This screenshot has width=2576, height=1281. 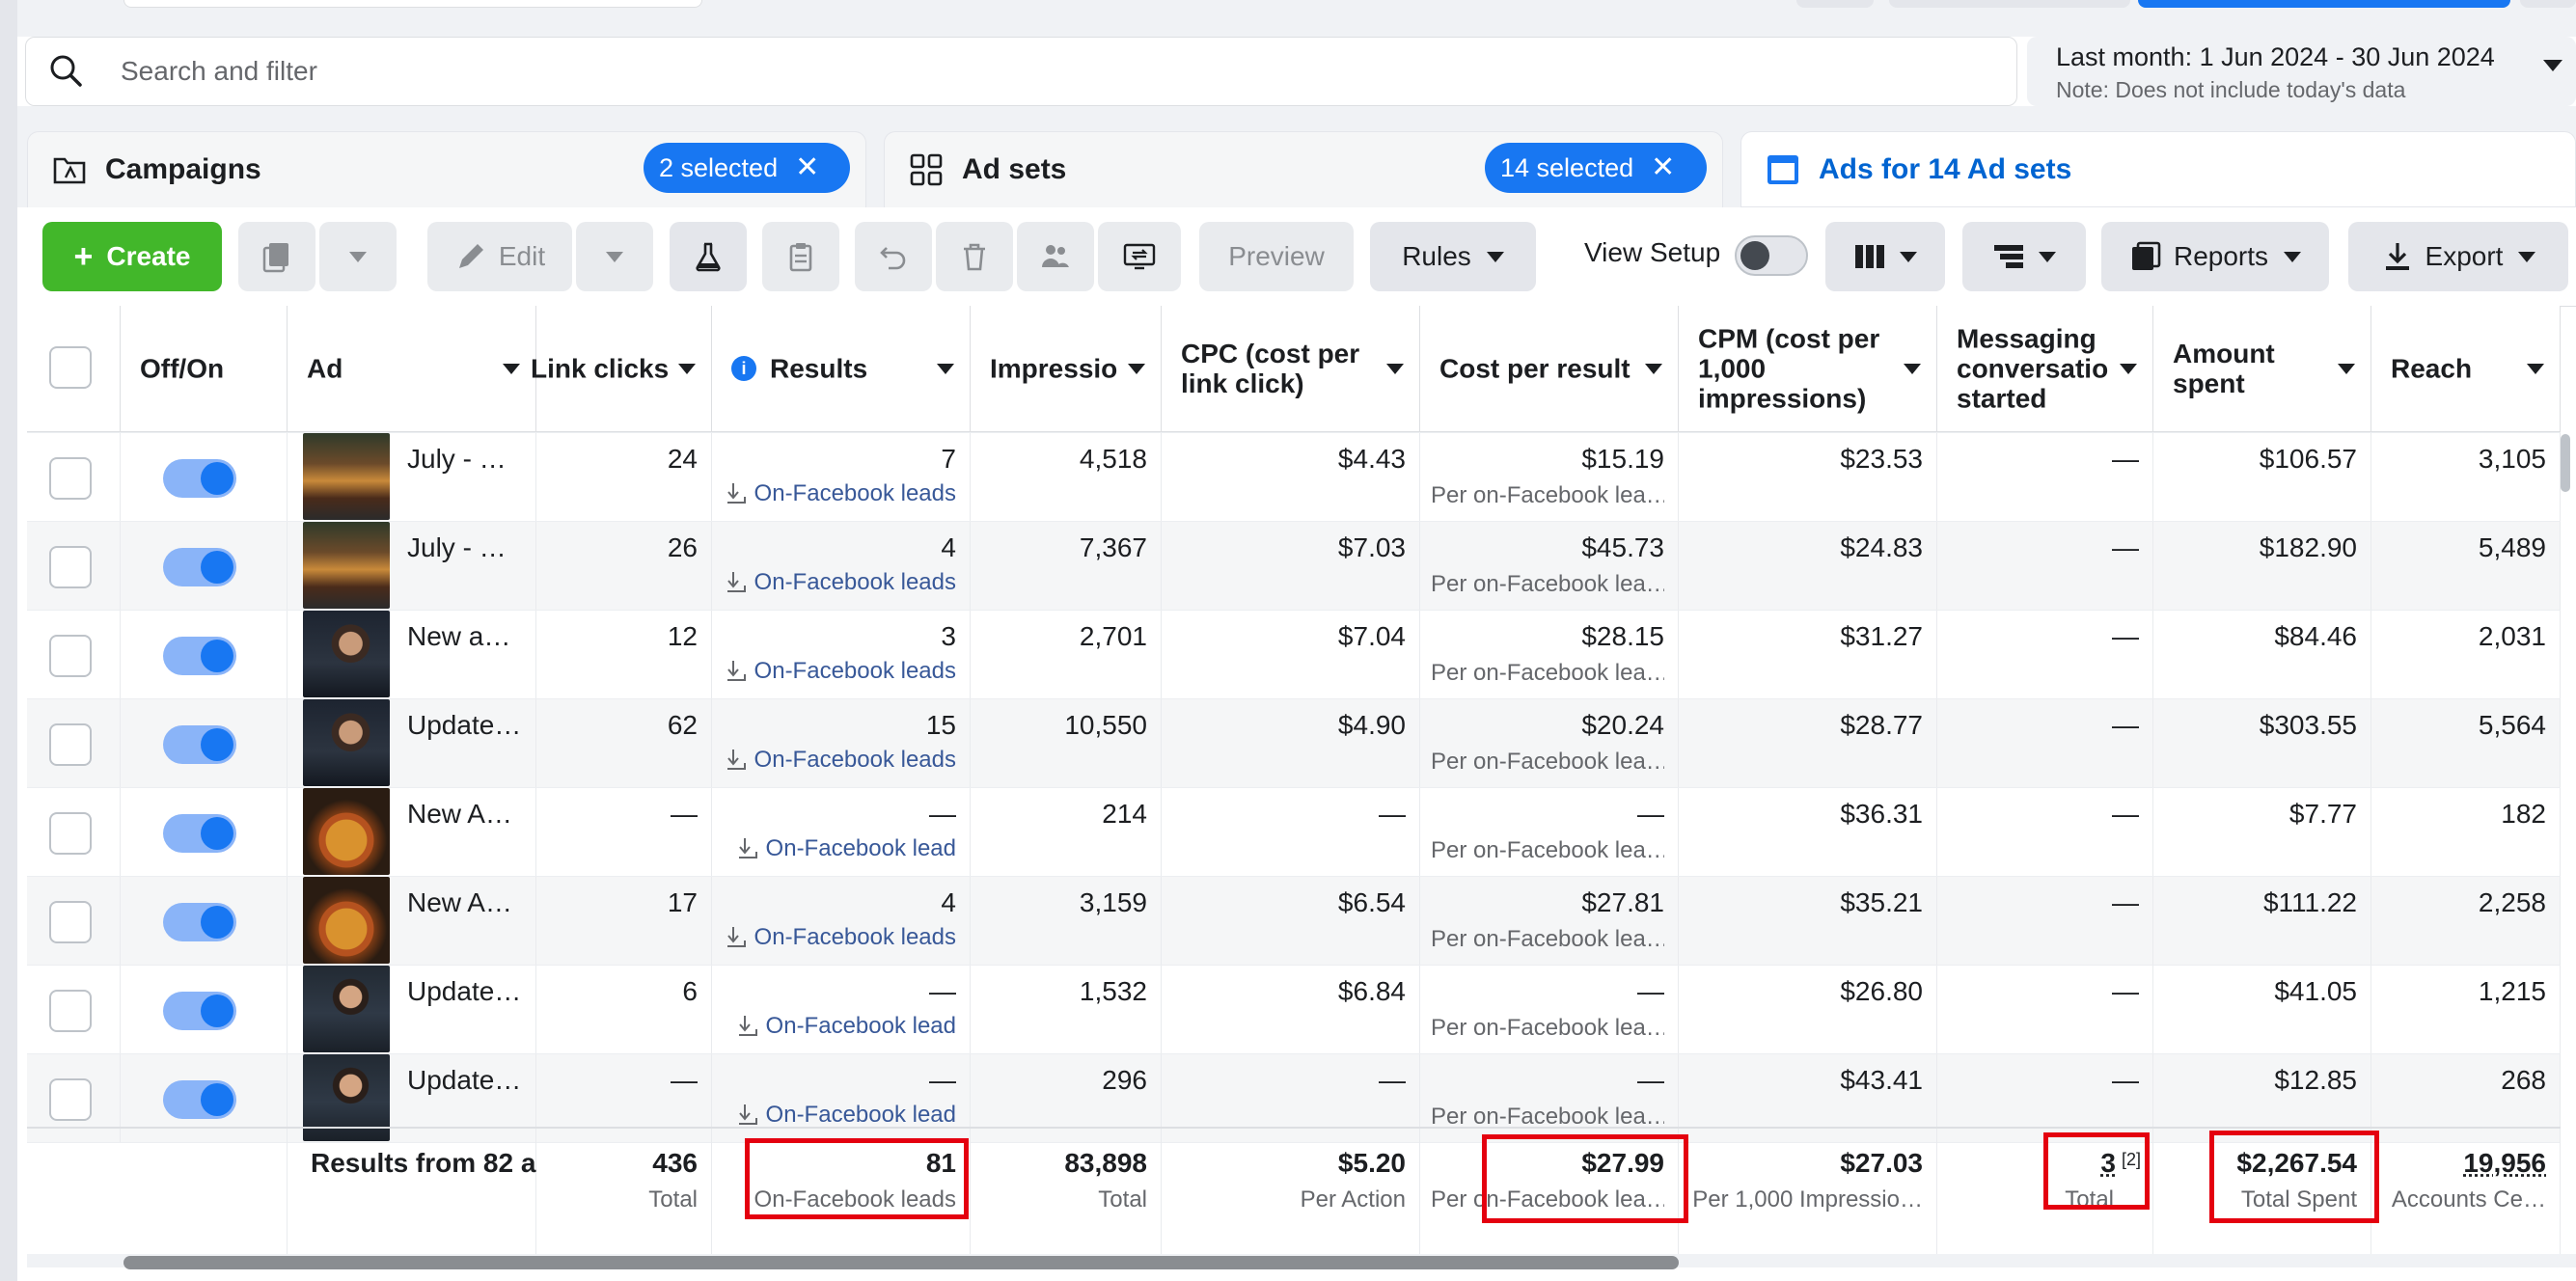 I want to click on preview-button: Preview, so click(x=1277, y=256).